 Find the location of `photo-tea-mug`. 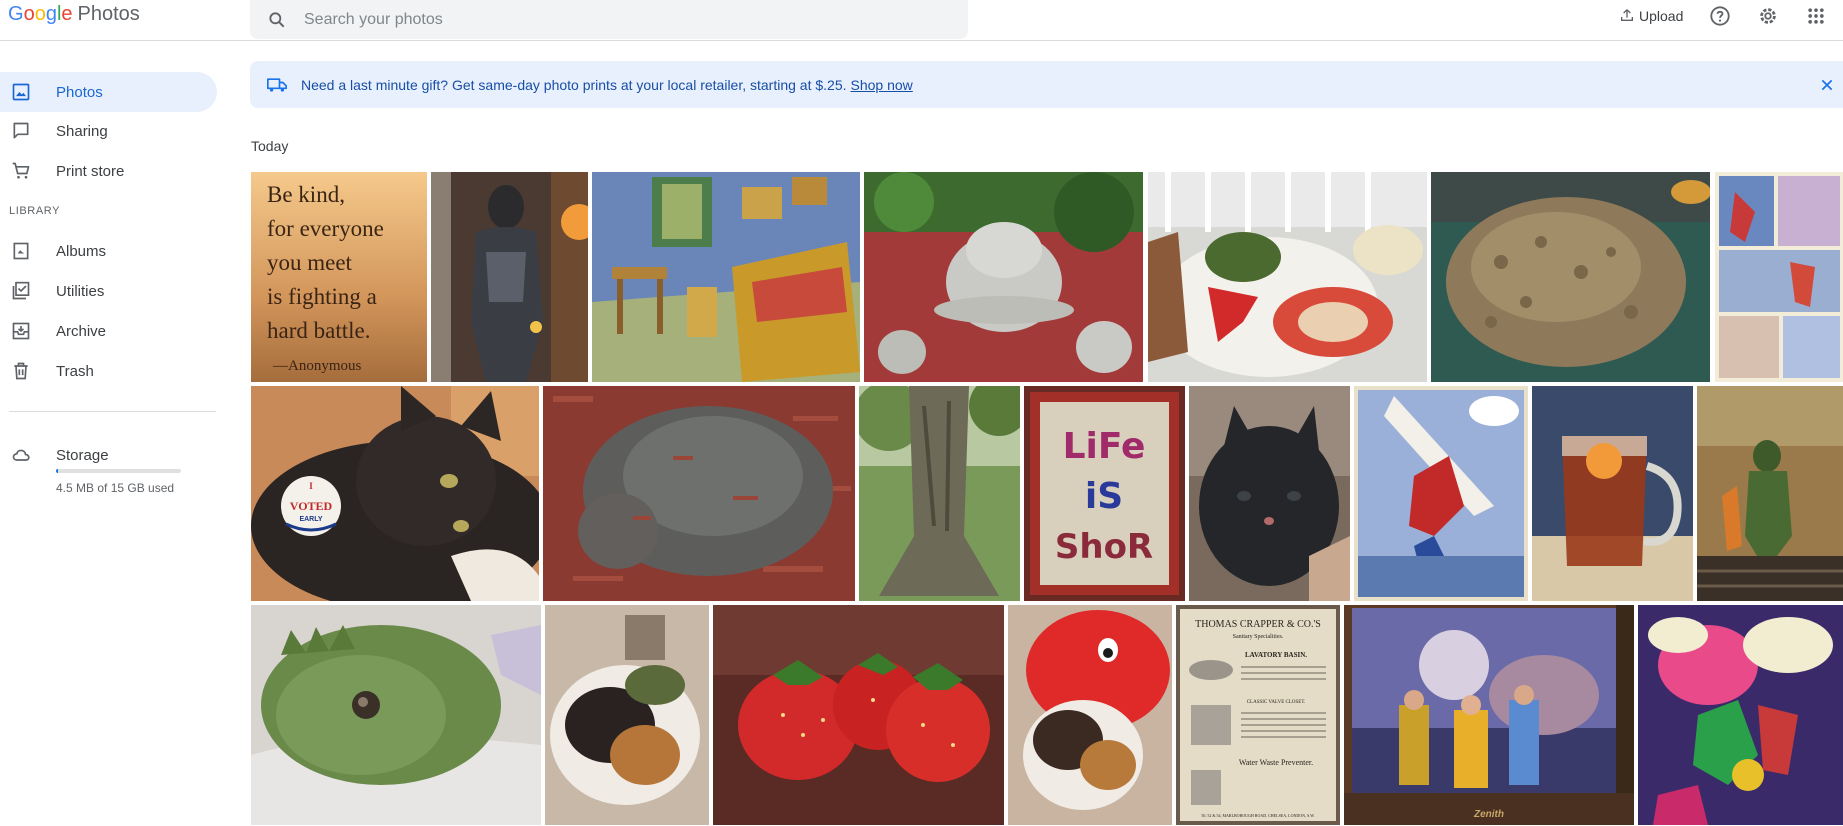

photo-tea-mug is located at coordinates (1612, 493).